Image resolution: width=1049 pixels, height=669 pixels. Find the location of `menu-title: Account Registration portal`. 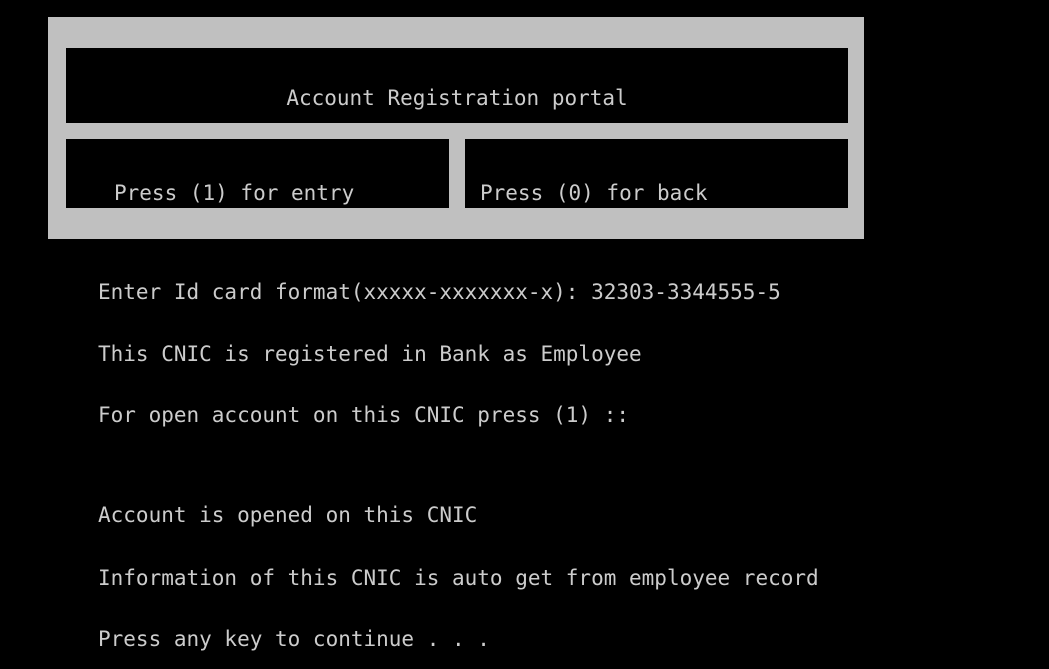

menu-title: Account Registration portal is located at coordinates (457, 98).